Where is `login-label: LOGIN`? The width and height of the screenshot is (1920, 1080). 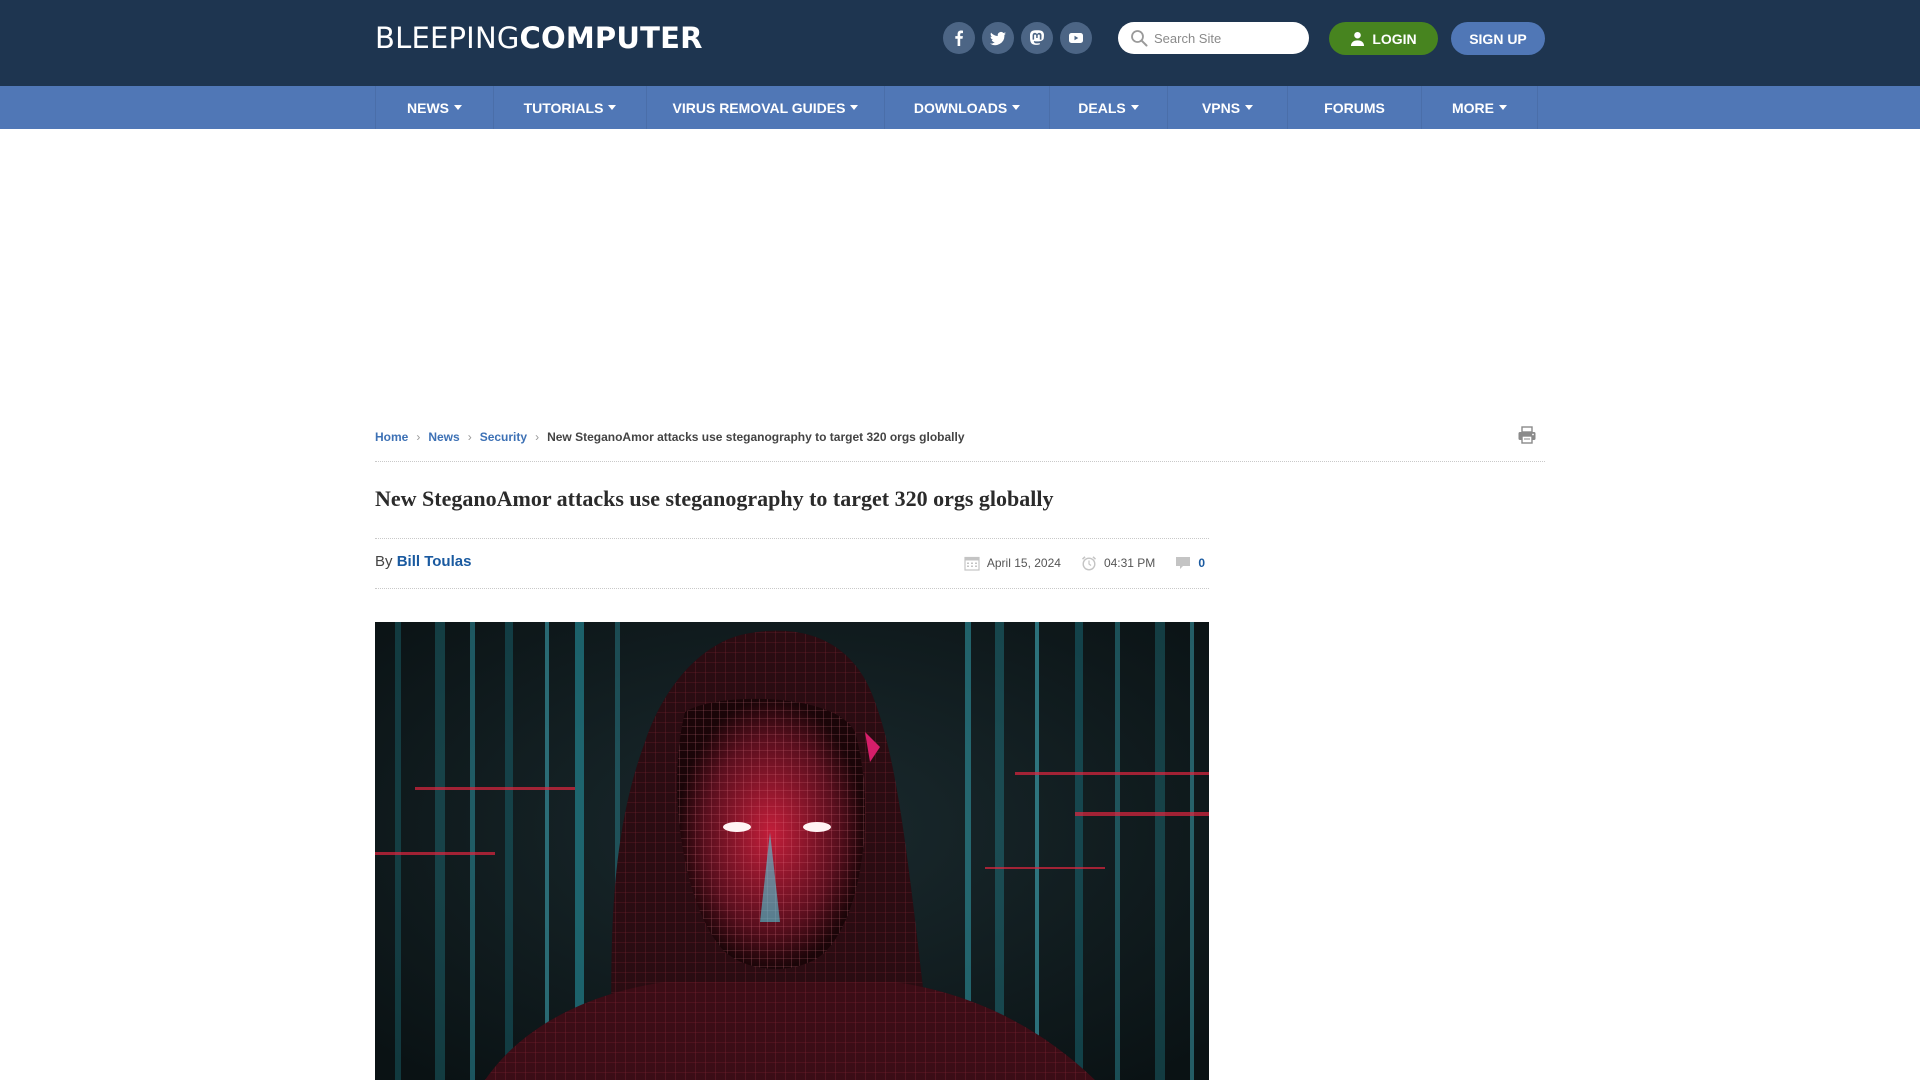 login-label: LOGIN is located at coordinates (1394, 38).